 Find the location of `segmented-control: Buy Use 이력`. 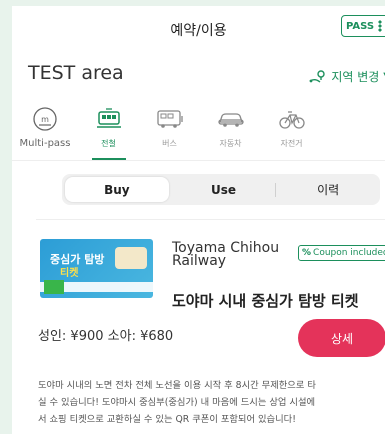

segmented-control: Buy Use 이력 is located at coordinates (221, 189).